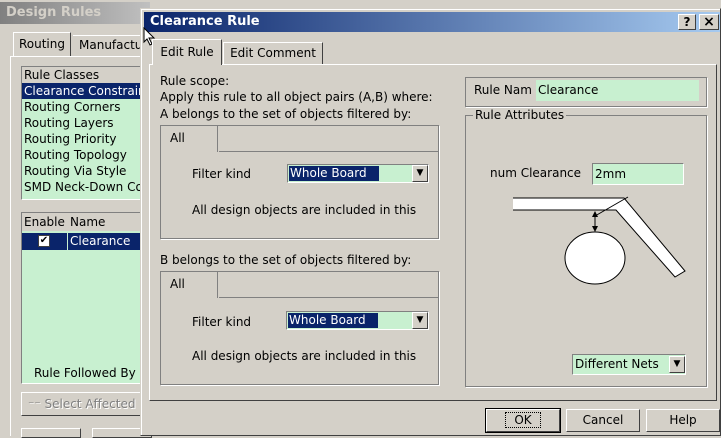 The height and width of the screenshot is (438, 721). What do you see at coordinates (189, 139) in the screenshot?
I see `a-filter-tab-all: All` at bounding box center [189, 139].